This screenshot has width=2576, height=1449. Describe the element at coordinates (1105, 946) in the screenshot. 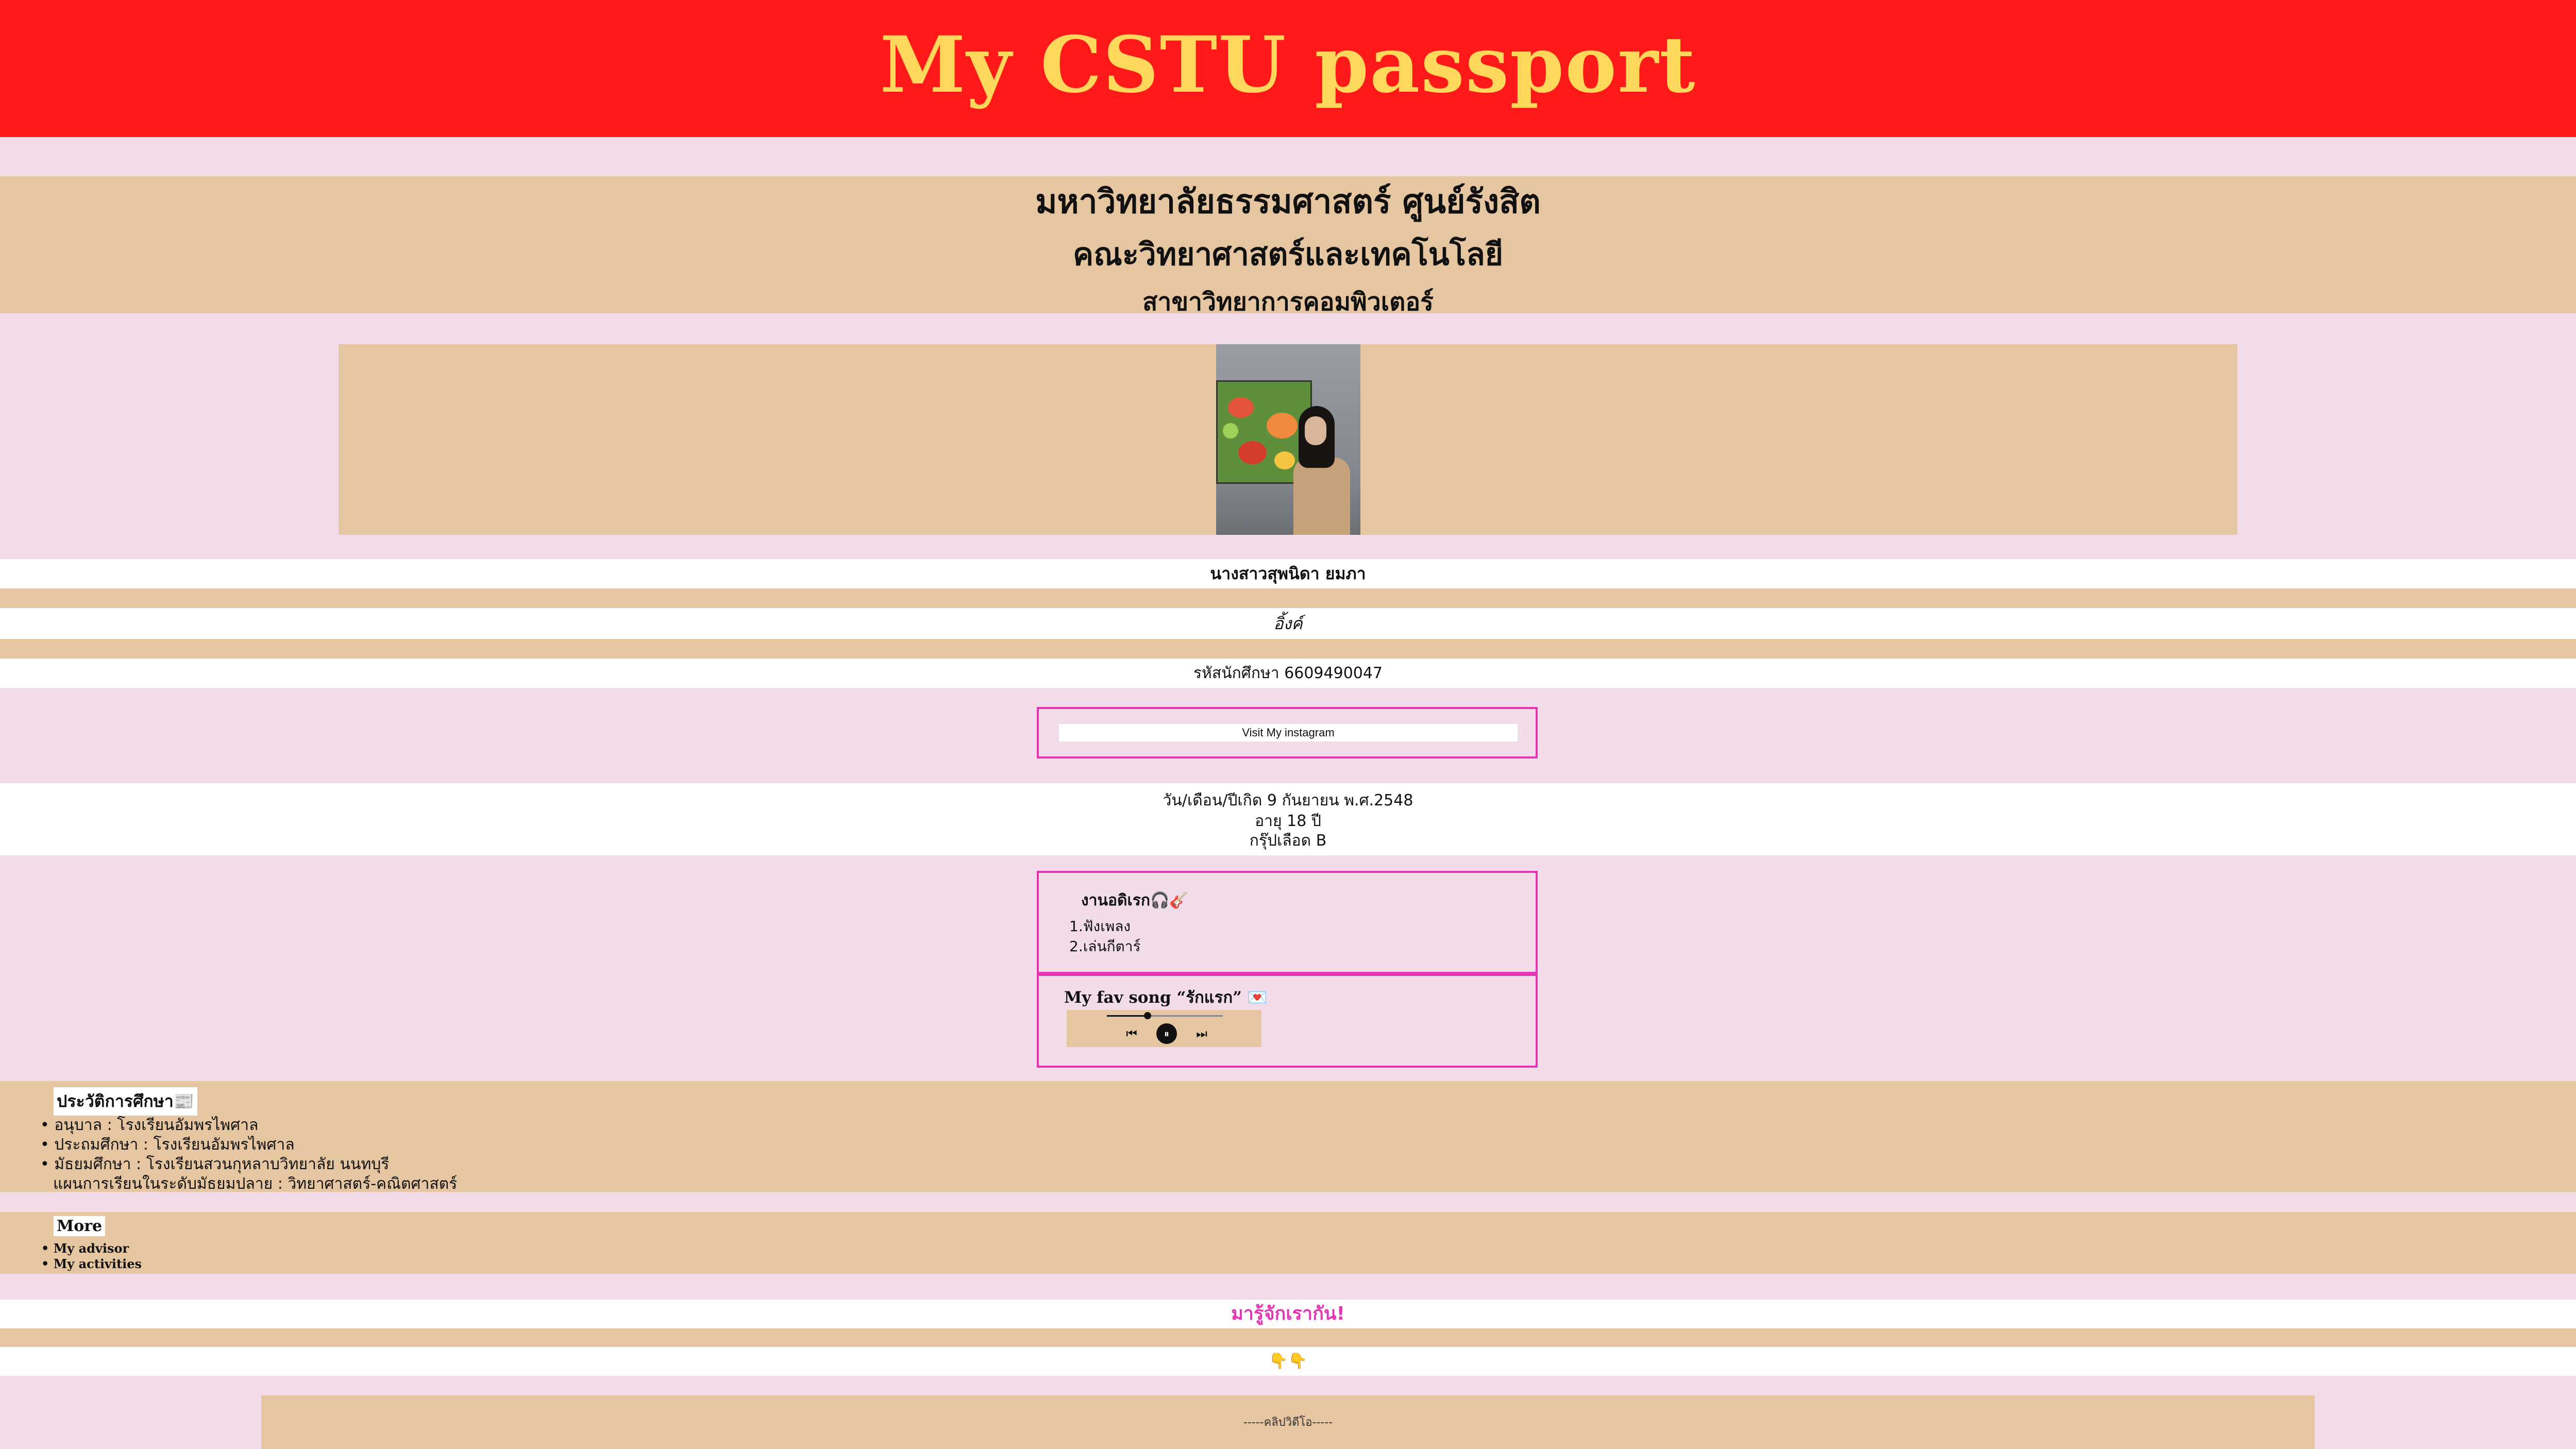

I see `hobby-item: 2.เล่นกีตาร์` at that location.